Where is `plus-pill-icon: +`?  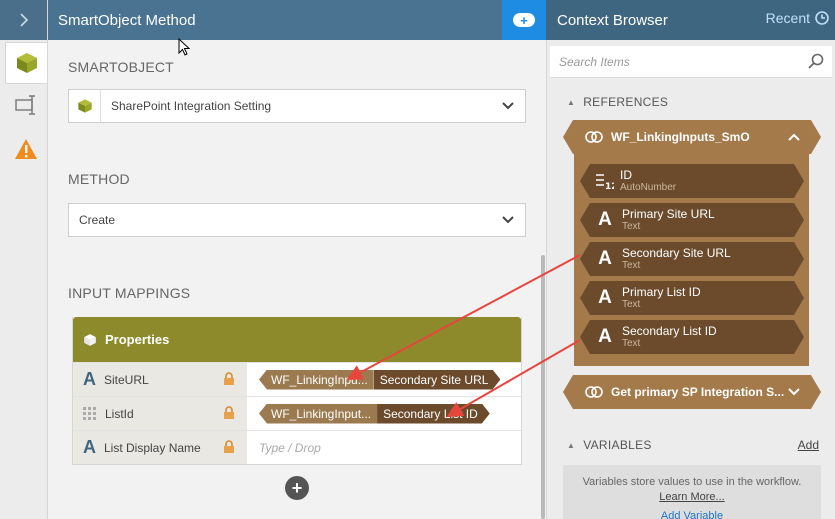
plus-pill-icon: + is located at coordinates (524, 20).